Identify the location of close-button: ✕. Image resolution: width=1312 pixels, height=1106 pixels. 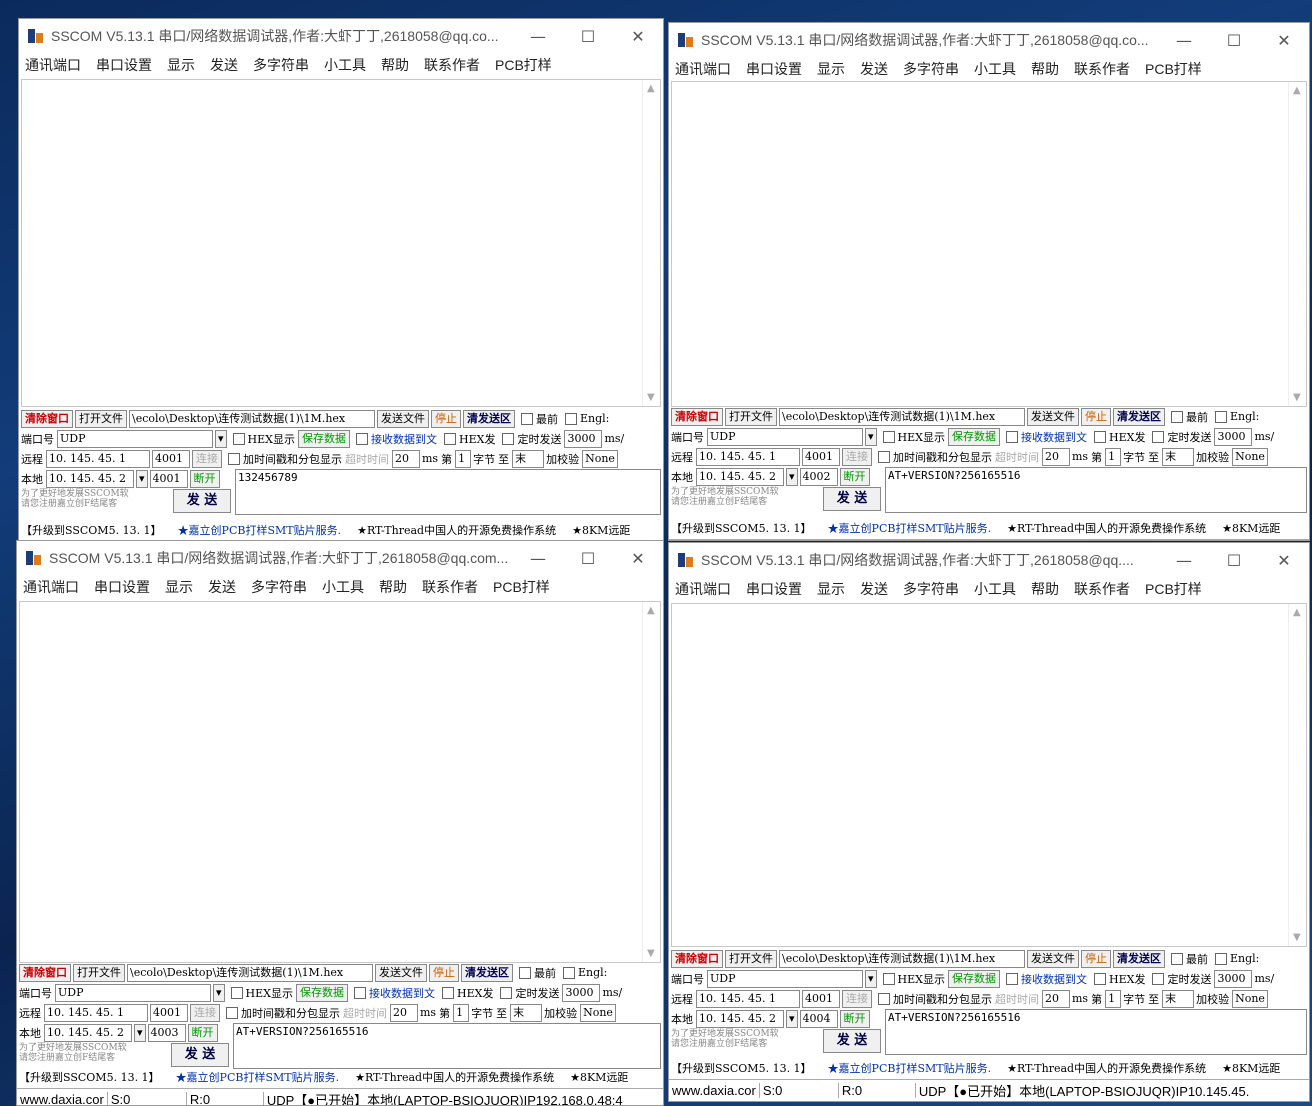
(1284, 40).